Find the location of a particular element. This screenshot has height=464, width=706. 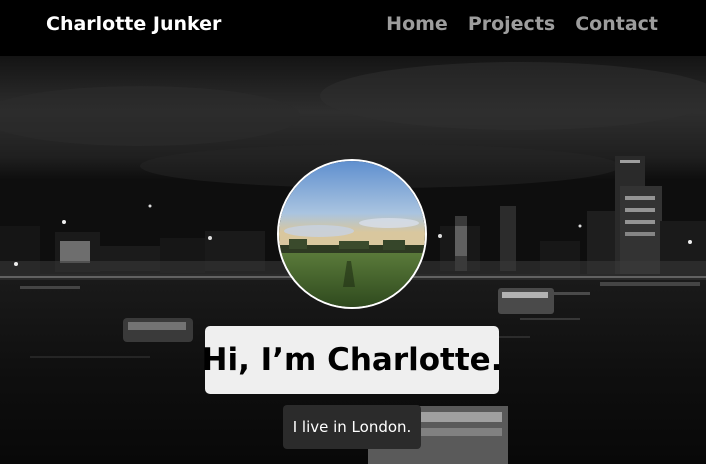

nav-links: Home Projects Contact is located at coordinates (522, 24).